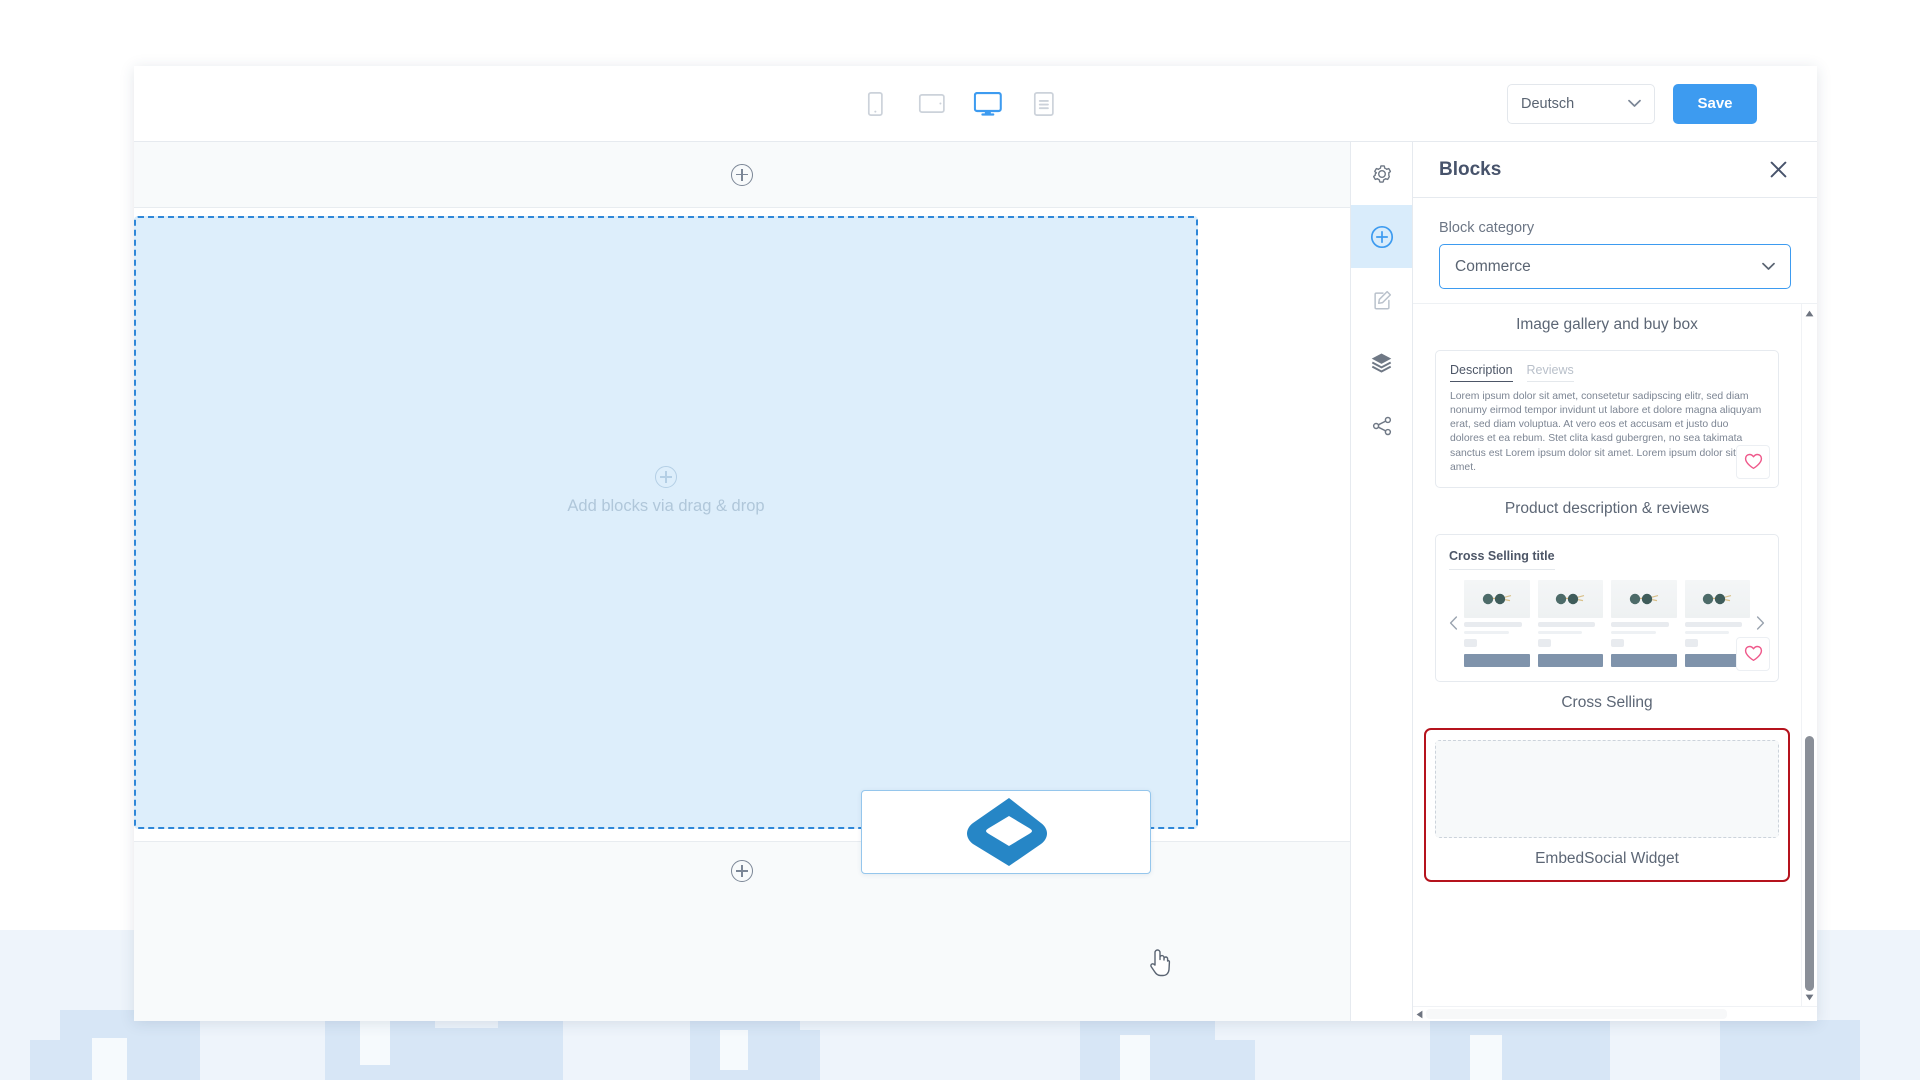  I want to click on chevron-left-icon, so click(1453, 623).